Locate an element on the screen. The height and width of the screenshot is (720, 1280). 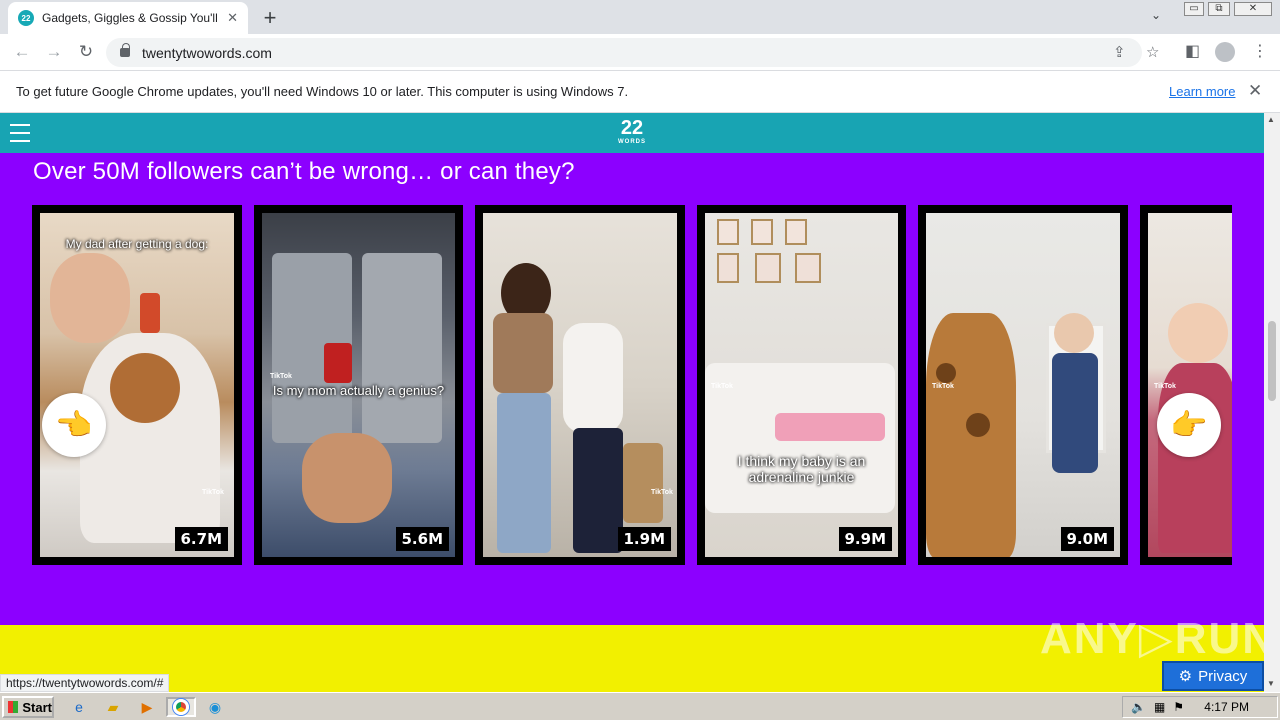
pointing-hand-icon: 👉 is located at coordinates (1189, 425).